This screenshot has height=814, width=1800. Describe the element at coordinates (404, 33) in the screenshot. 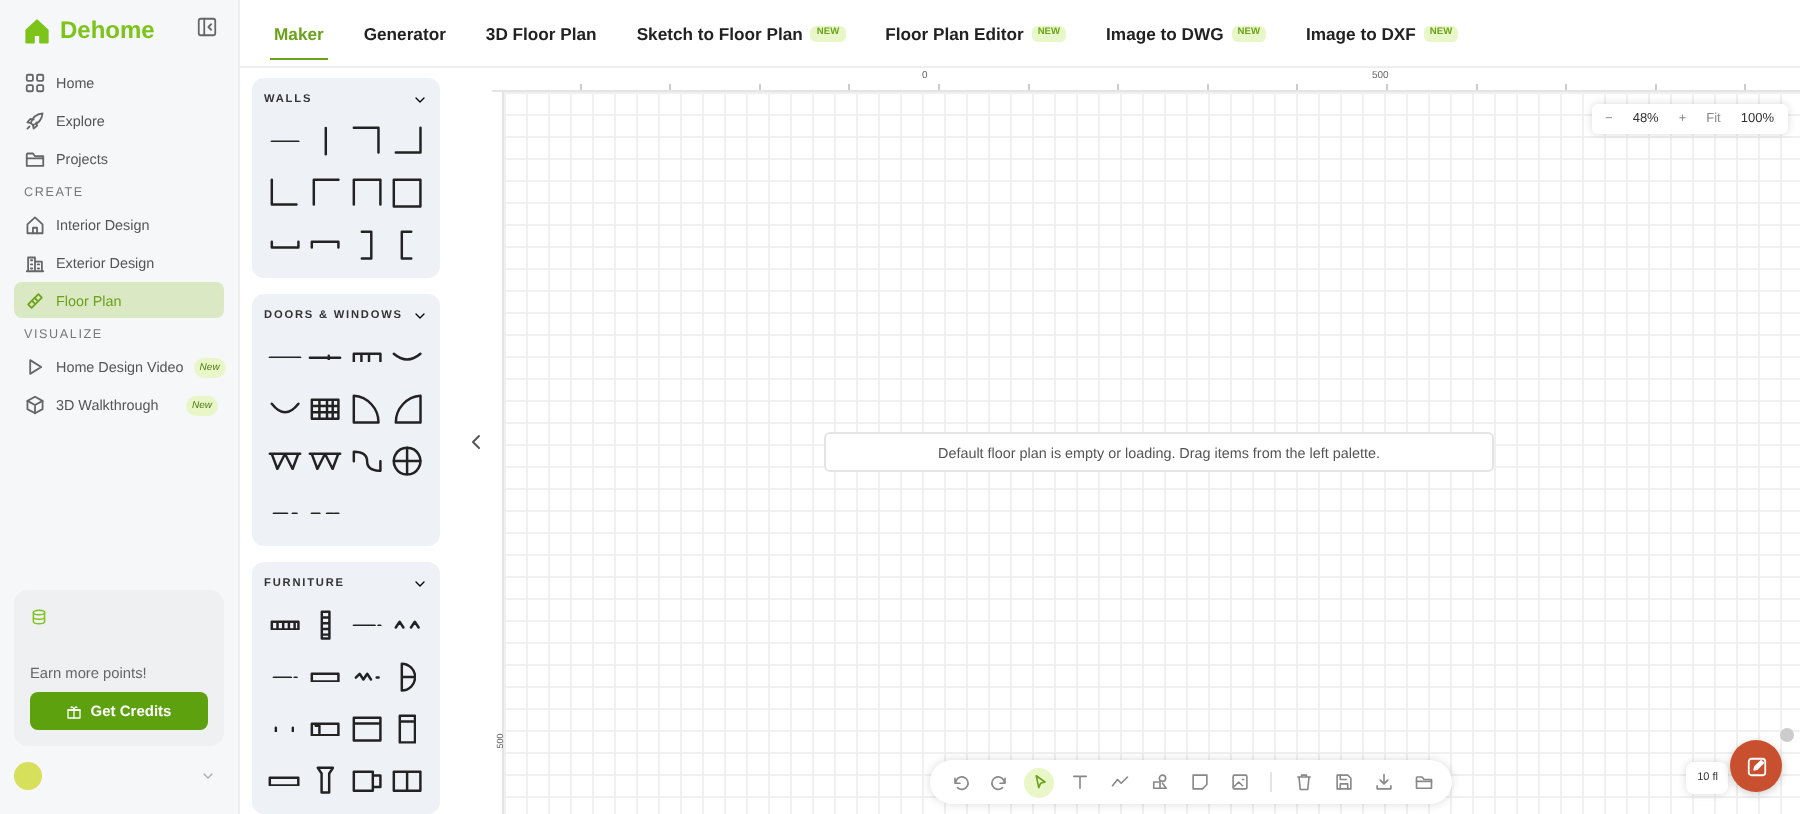

I see `tab: Generator` at that location.